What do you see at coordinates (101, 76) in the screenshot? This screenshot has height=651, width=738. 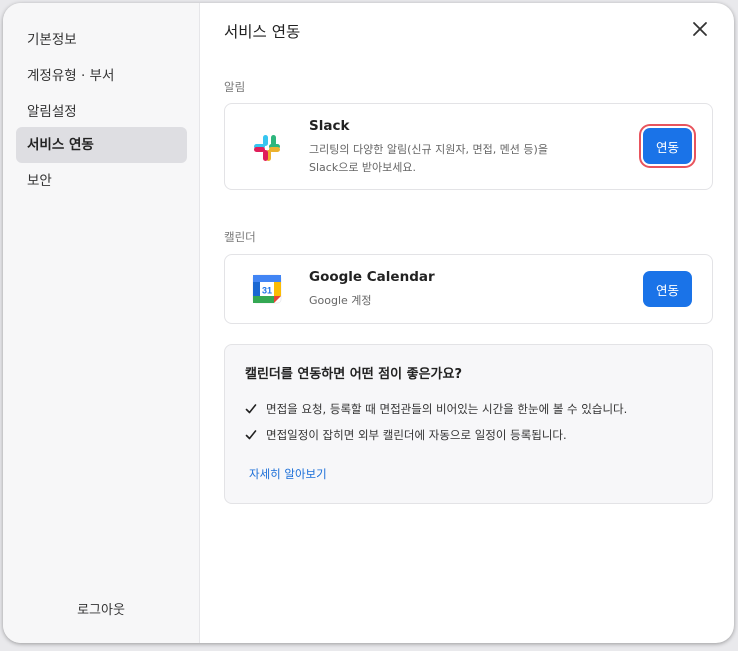 I see `sidebar-item-account-type: 계정유형 · 부서` at bounding box center [101, 76].